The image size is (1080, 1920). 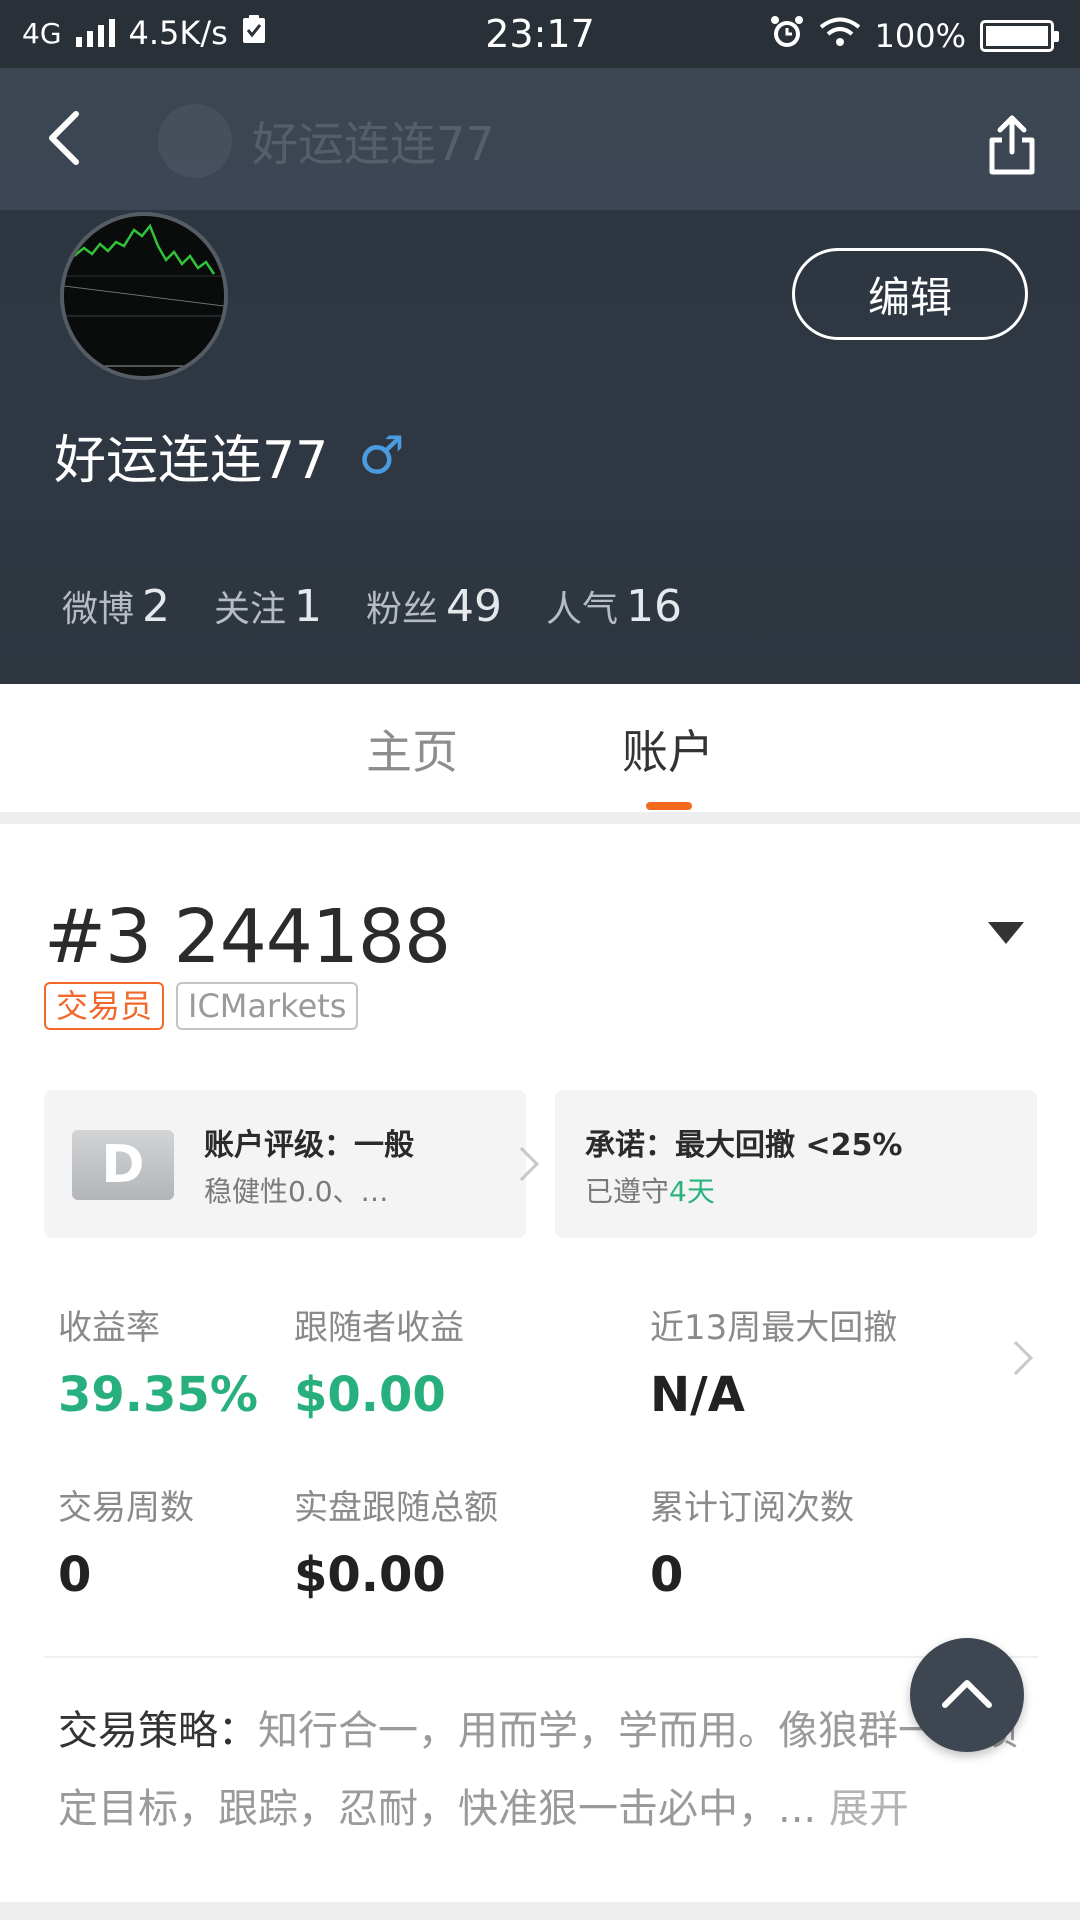 What do you see at coordinates (156, 606) in the screenshot?
I see `stat-value: 2` at bounding box center [156, 606].